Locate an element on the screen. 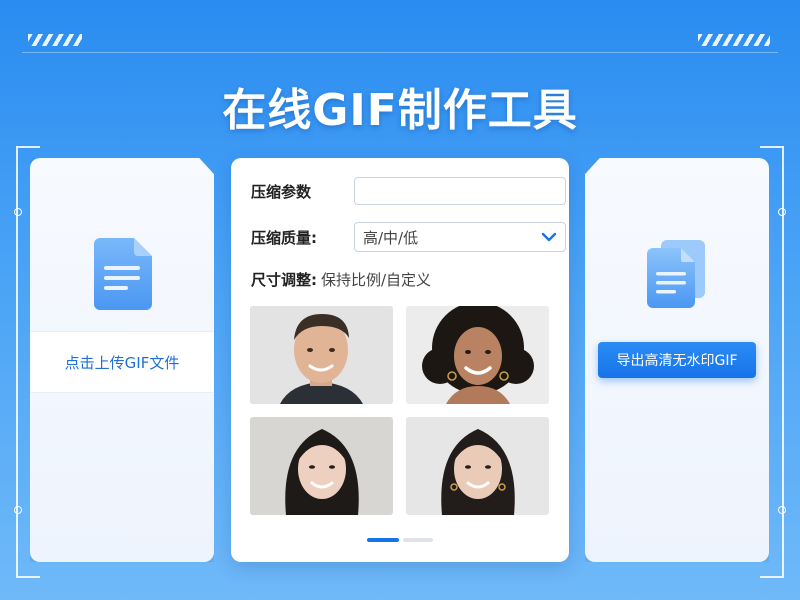  export-button: 导出高清无水印GIF is located at coordinates (677, 360).